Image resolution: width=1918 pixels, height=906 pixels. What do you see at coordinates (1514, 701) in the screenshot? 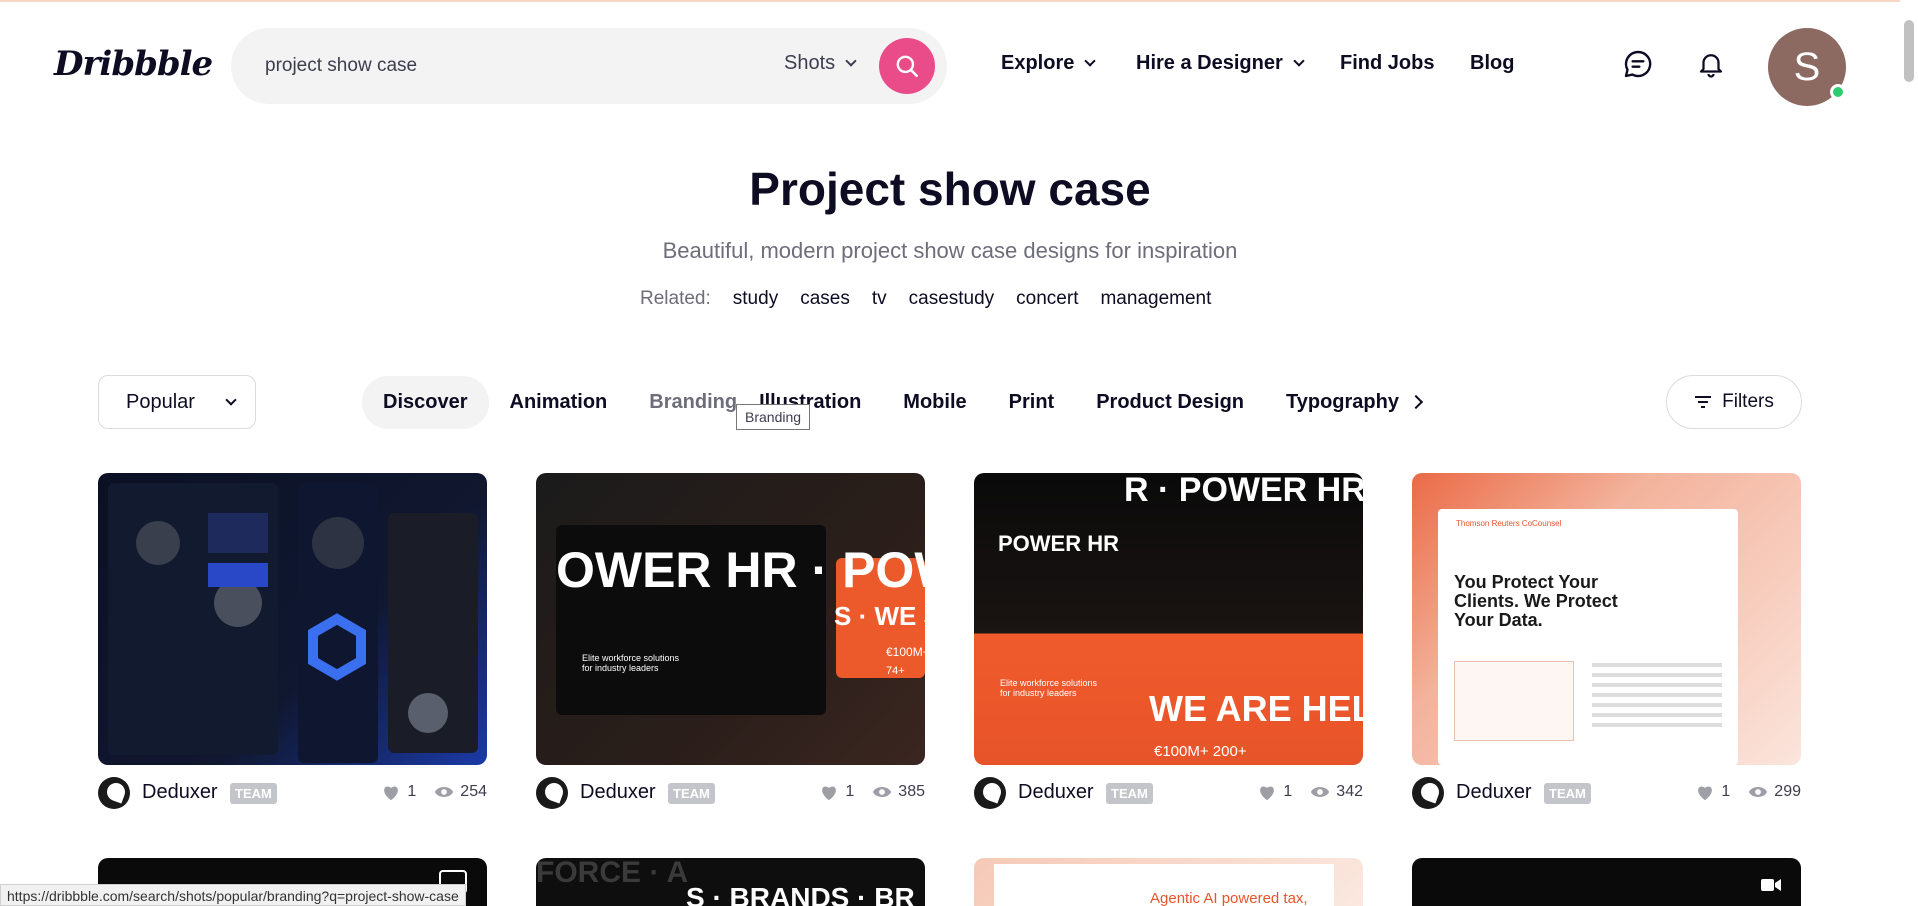
I see `shot-mockup-panel` at bounding box center [1514, 701].